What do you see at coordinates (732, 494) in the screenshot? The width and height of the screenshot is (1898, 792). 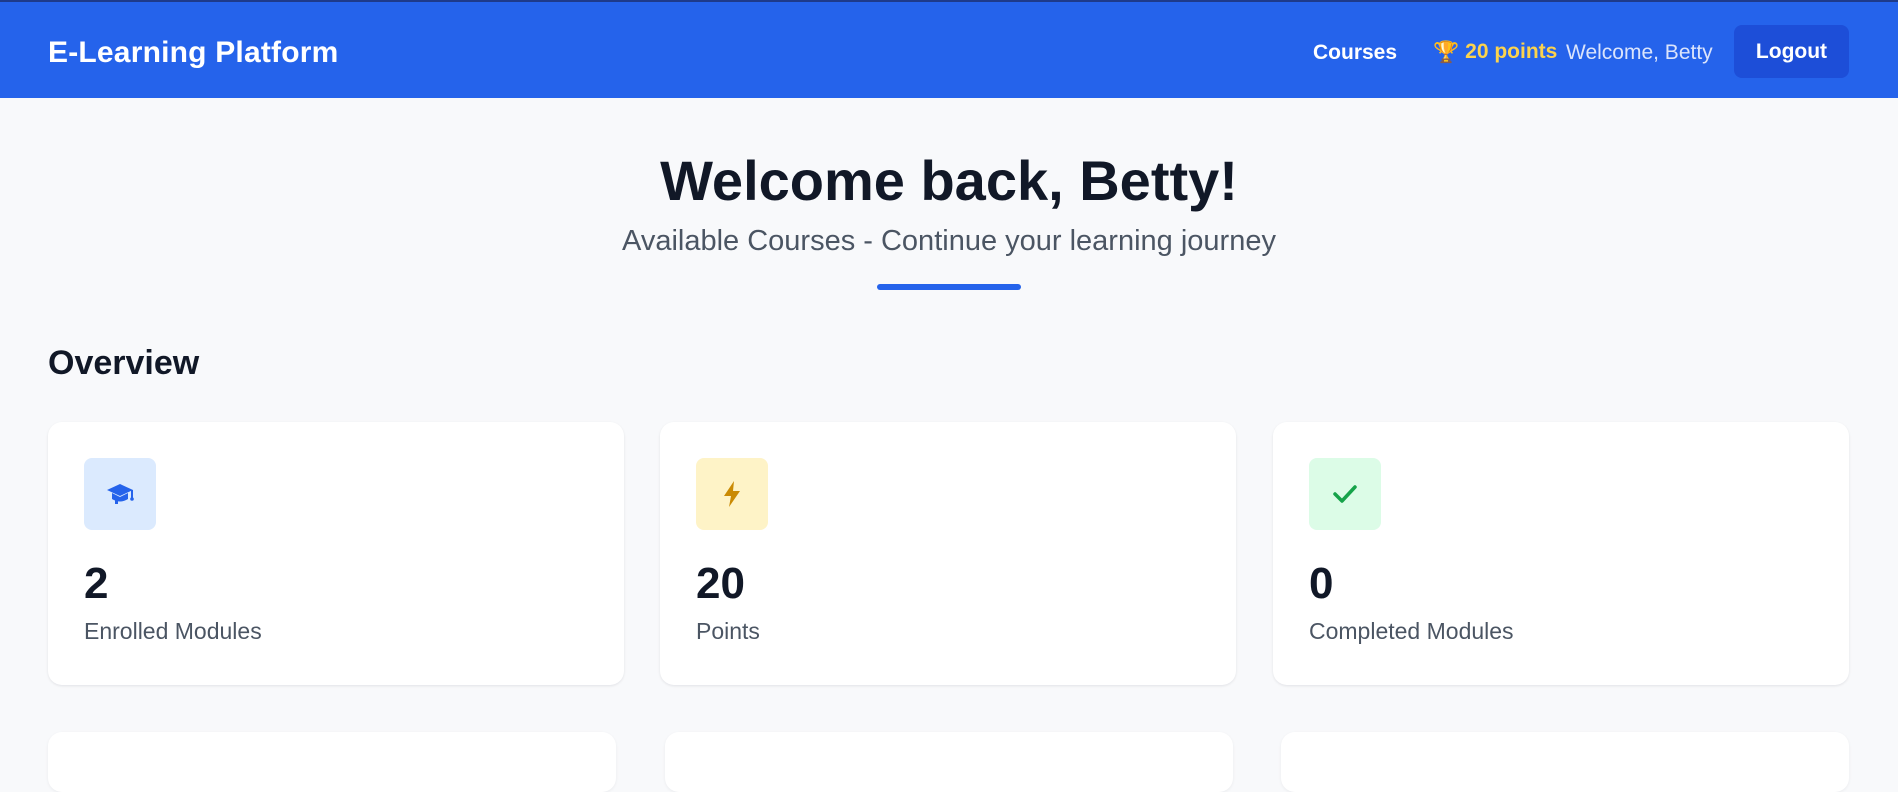 I see `lightning-bolt-icon` at bounding box center [732, 494].